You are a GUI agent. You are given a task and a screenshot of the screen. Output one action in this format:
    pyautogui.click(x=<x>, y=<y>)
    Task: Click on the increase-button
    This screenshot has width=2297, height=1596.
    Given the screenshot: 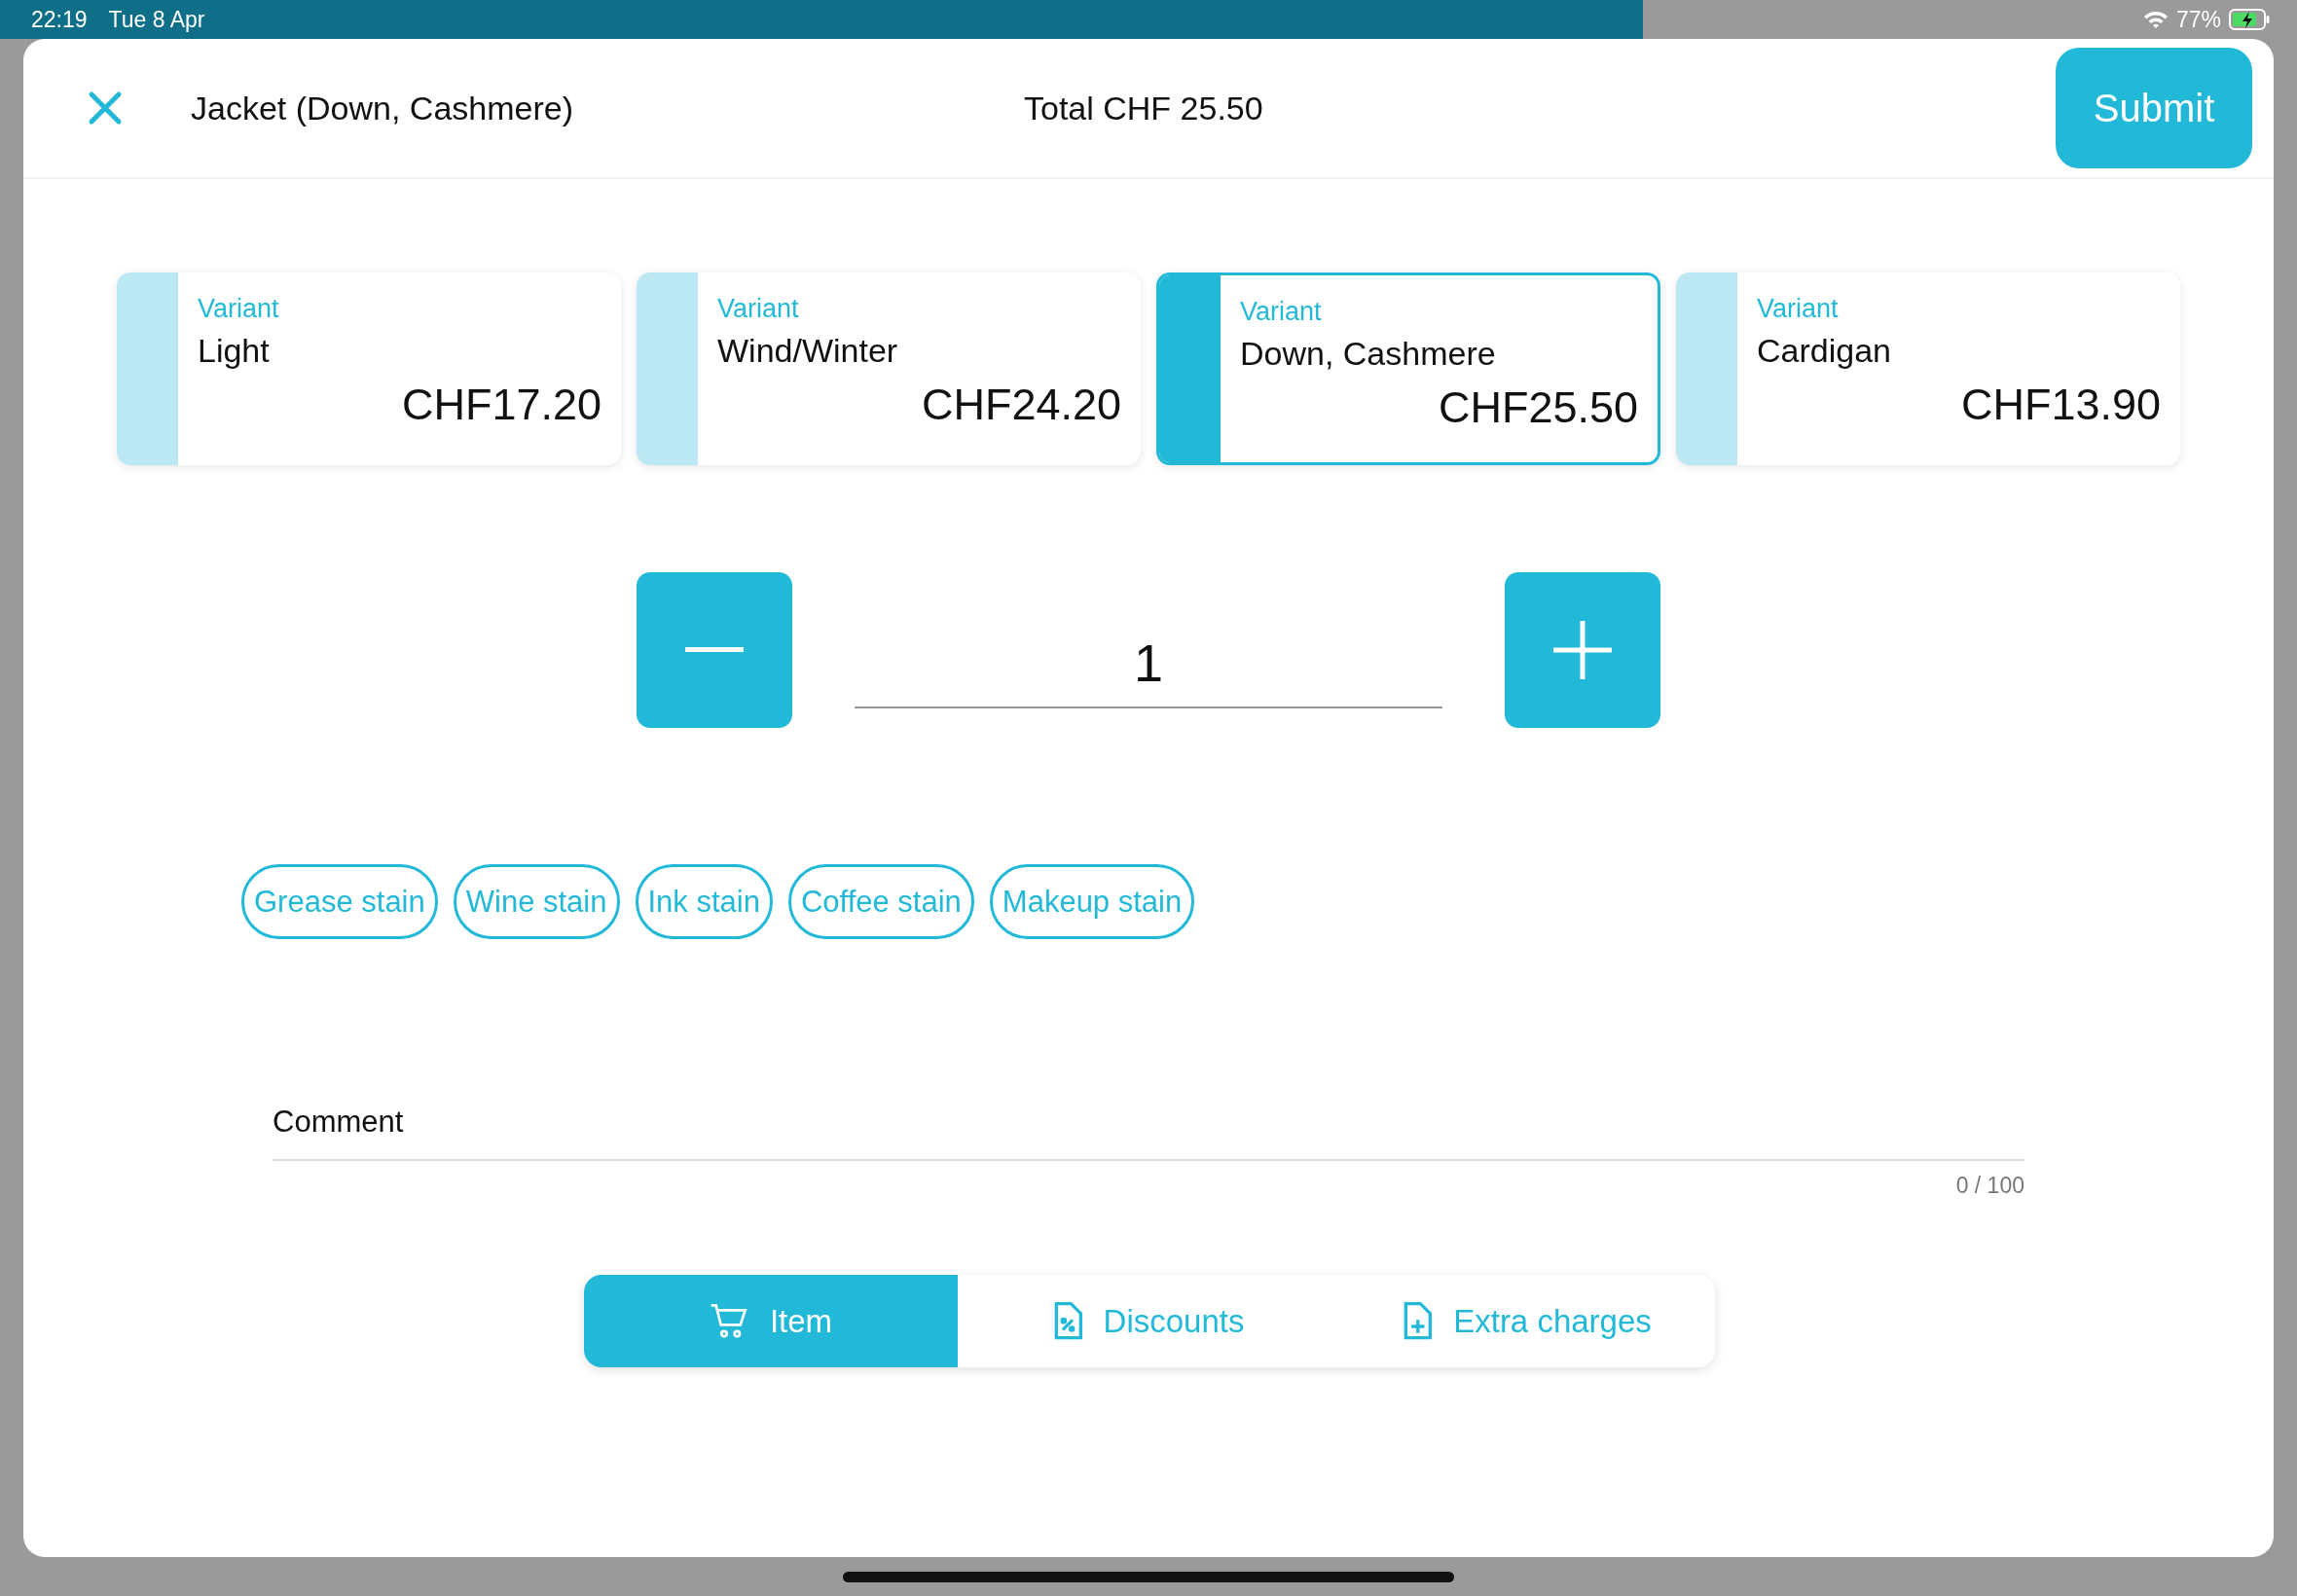 What is the action you would take?
    pyautogui.click(x=1582, y=650)
    